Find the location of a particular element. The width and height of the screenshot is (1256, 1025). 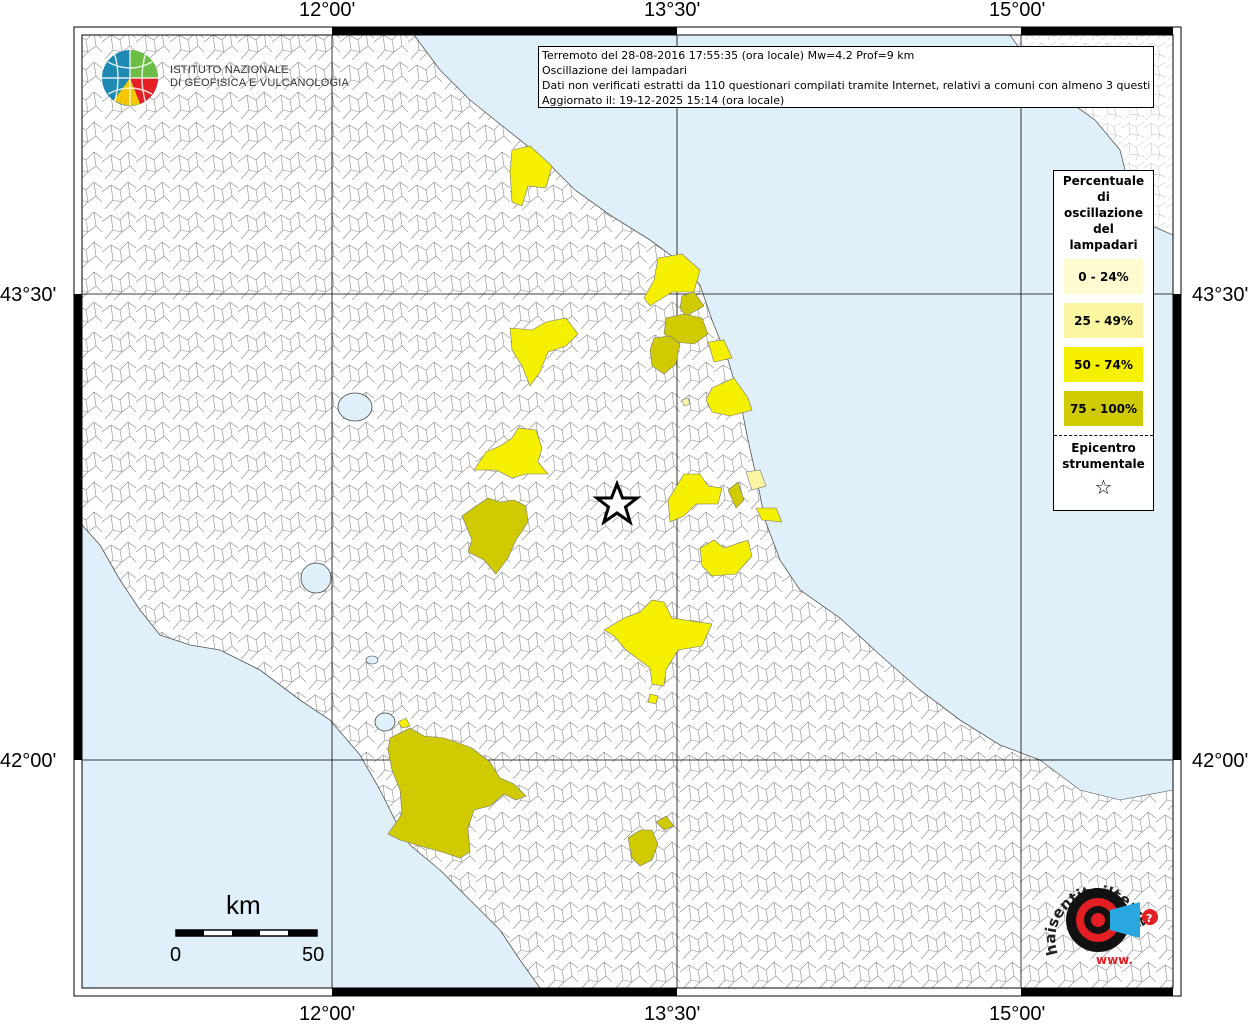

lon-label-bottom-3: 15°00' is located at coordinates (1017, 1014).